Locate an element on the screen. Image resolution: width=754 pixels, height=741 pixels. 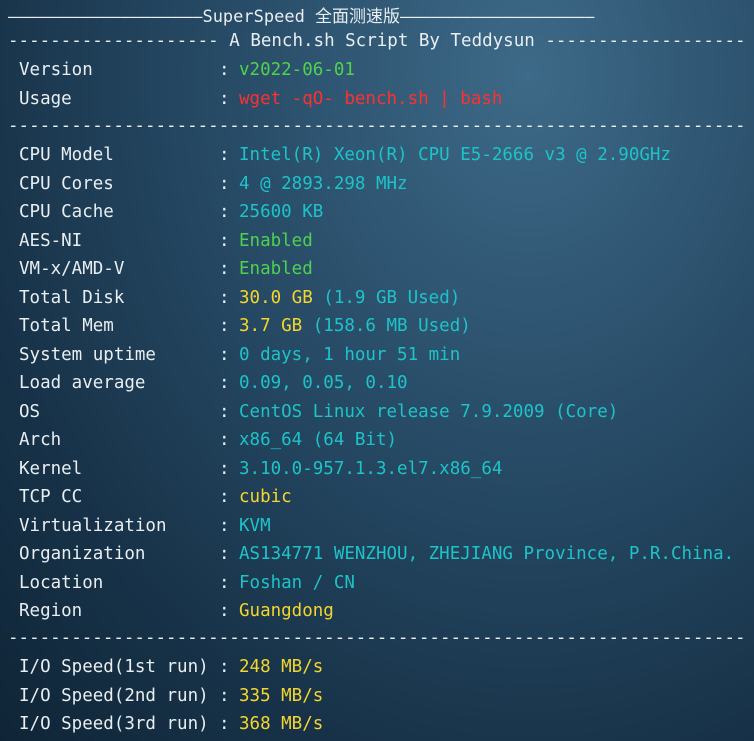
row-value: 0 days, 1 hour 51 min is located at coordinates (350, 354).